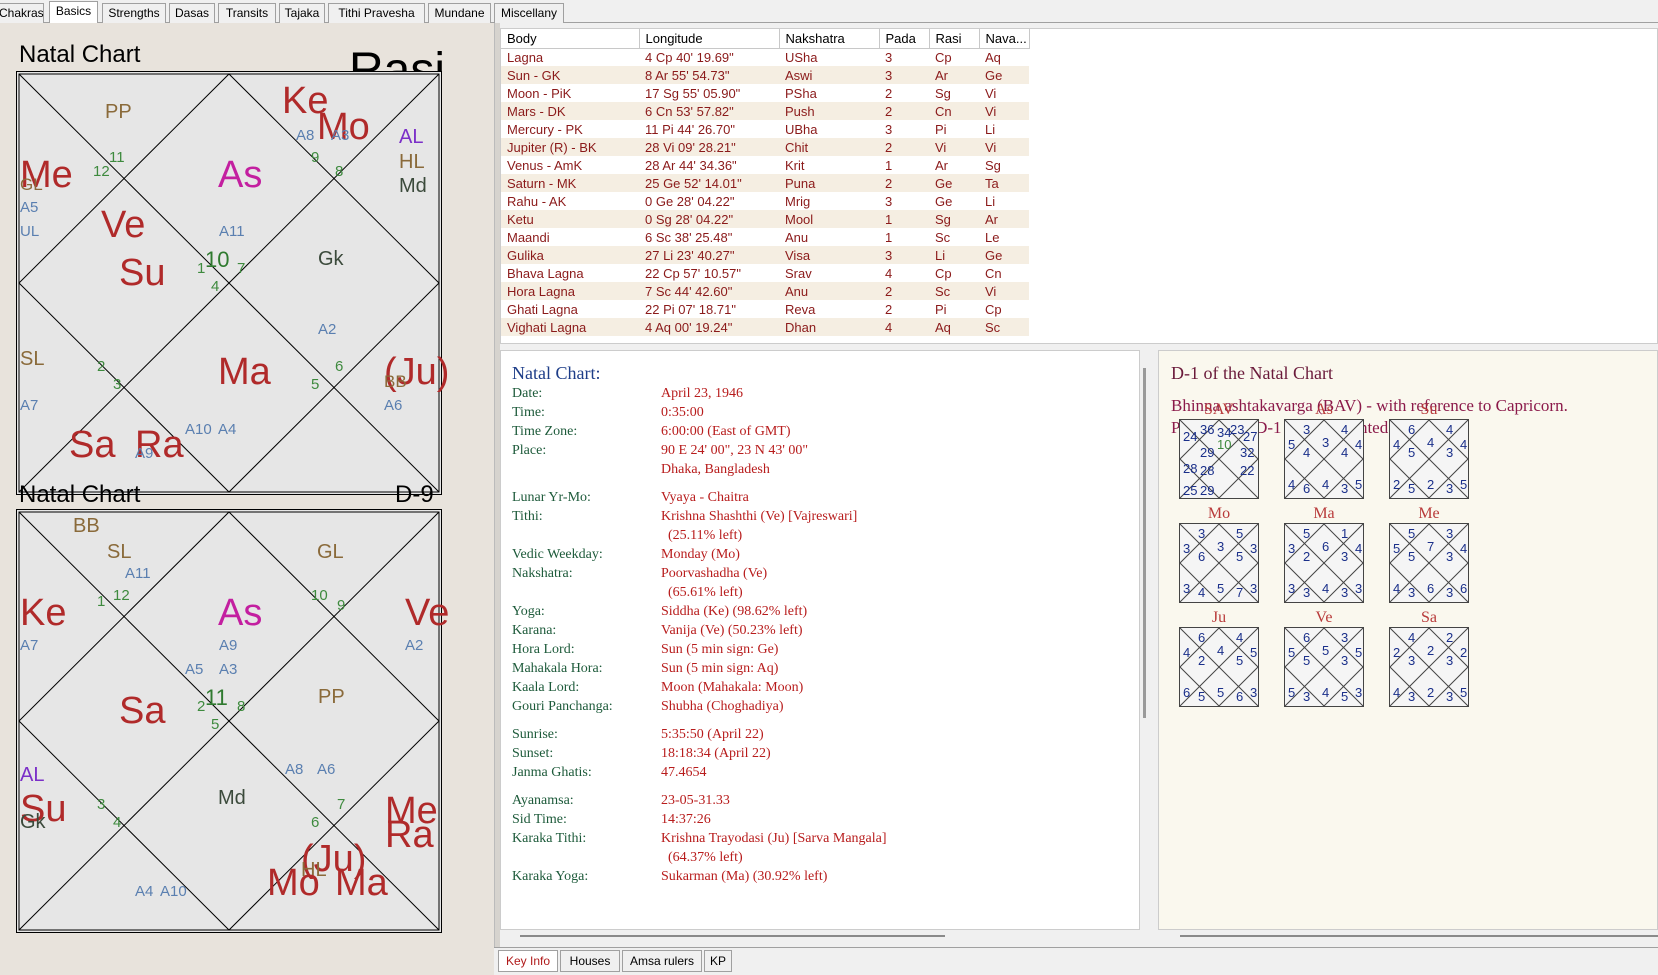 The height and width of the screenshot is (975, 1658). I want to click on table-row: Moon - PiK 17 Sg 55' 05.90" PSha 2 Sg Vi, so click(765, 93).